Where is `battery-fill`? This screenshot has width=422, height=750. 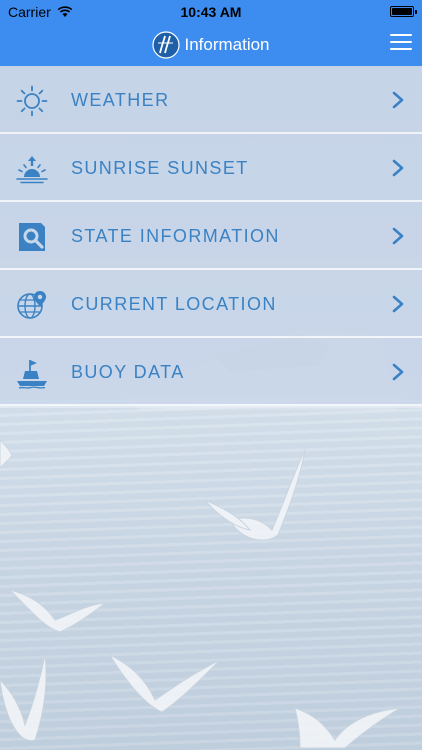
battery-fill is located at coordinates (402, 11).